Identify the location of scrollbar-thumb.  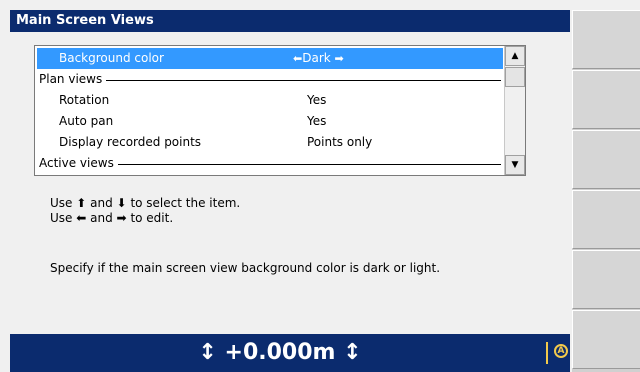
(515, 77).